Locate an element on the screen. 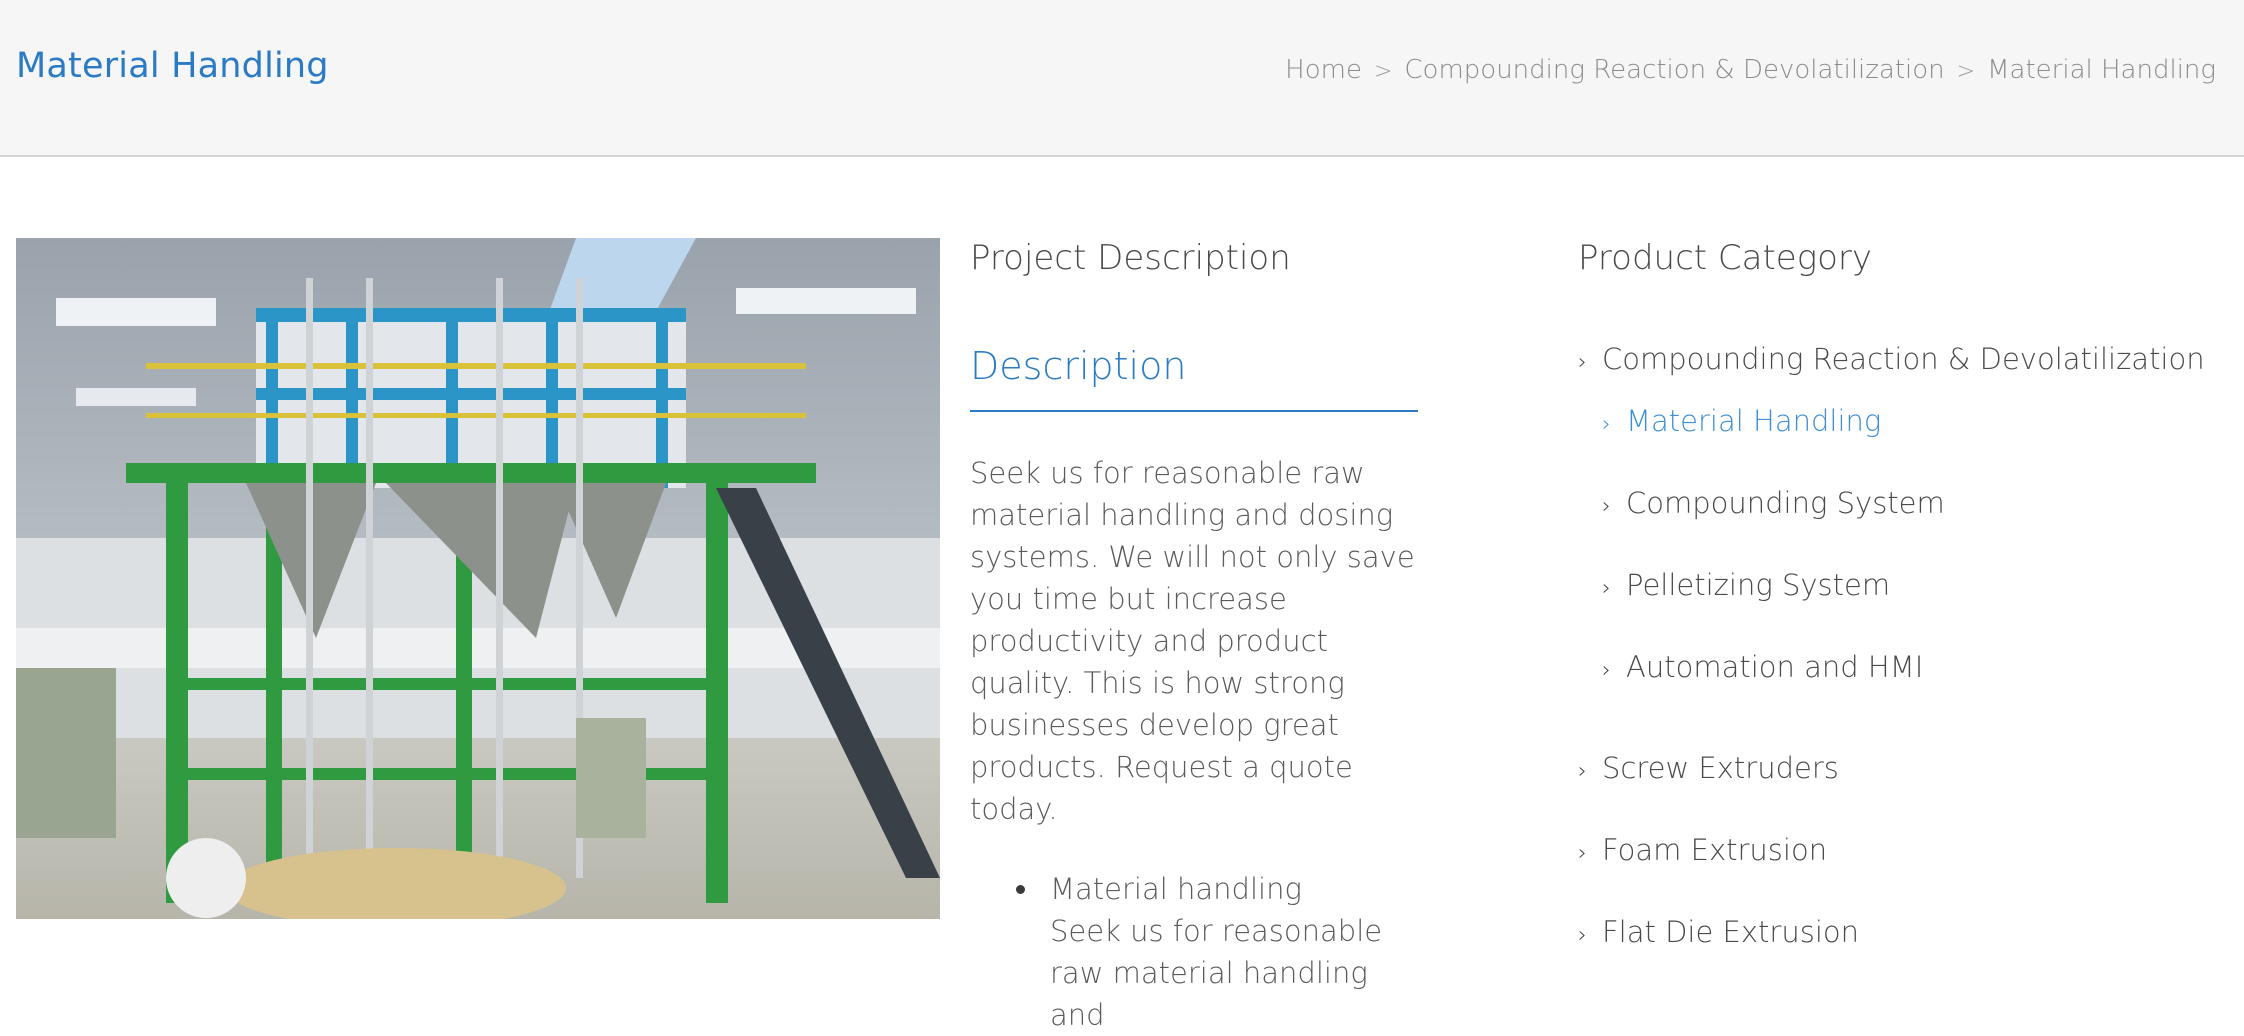 The width and height of the screenshot is (2244, 1036). category-link: Screw Extruders is located at coordinates (1720, 768).